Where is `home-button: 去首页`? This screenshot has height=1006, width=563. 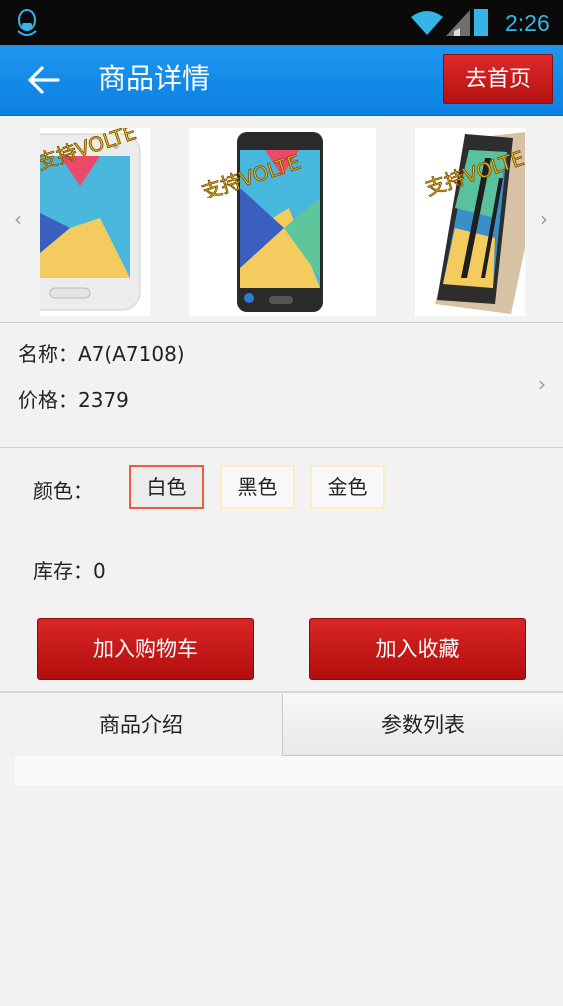 home-button: 去首页 is located at coordinates (498, 79).